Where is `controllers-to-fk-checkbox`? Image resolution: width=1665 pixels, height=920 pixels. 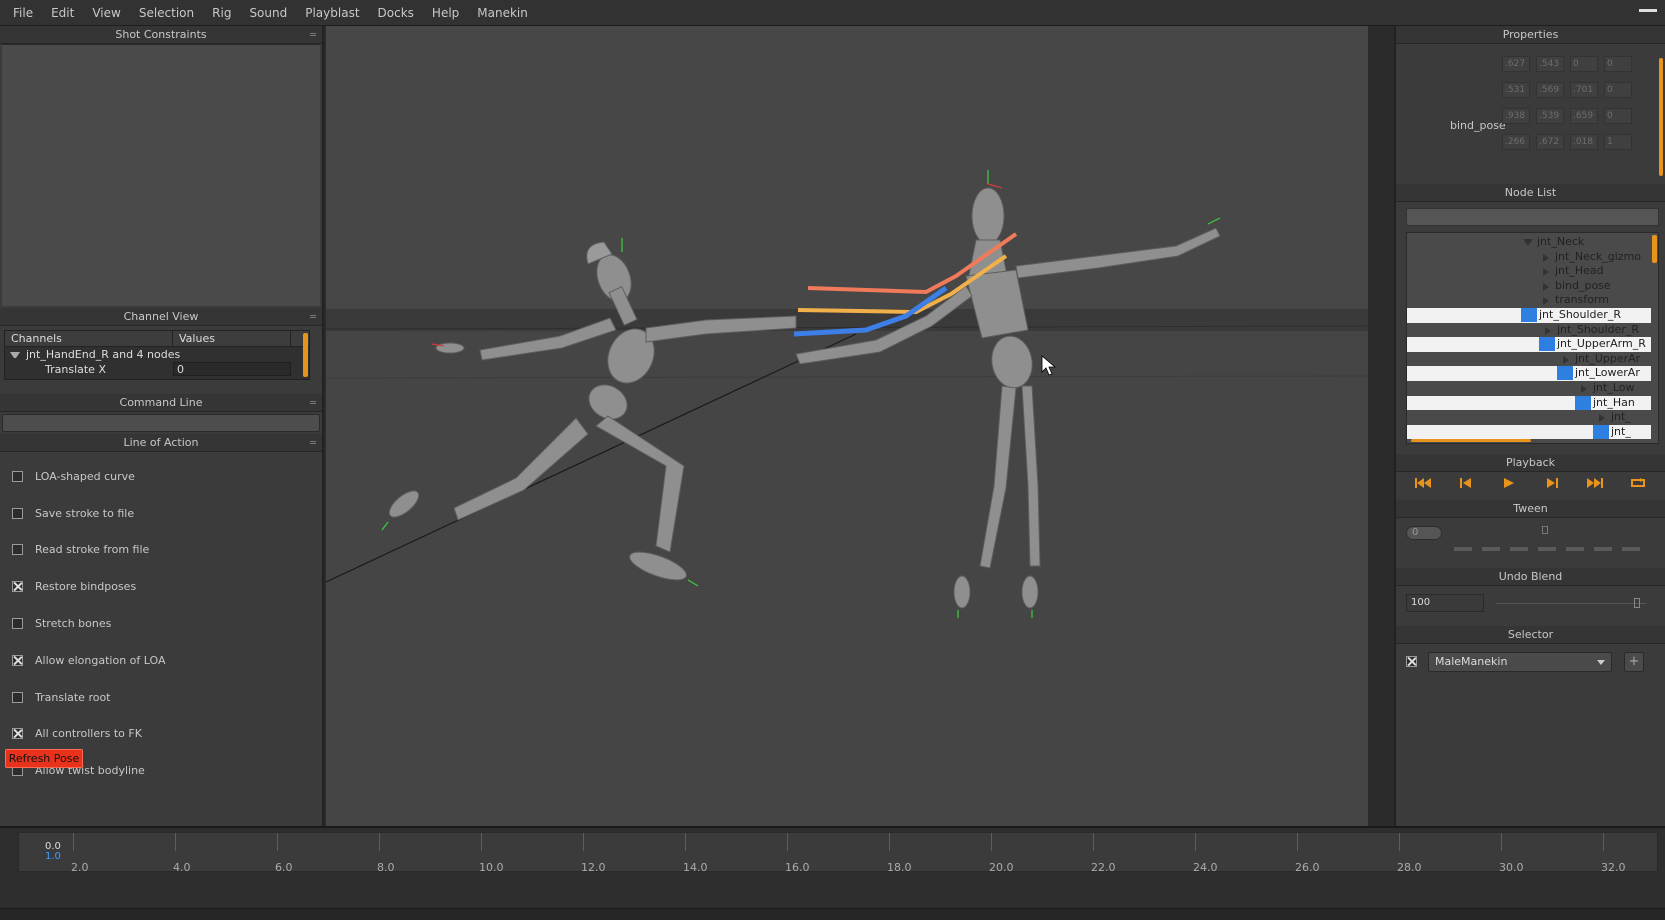
controllers-to-fk-checkbox is located at coordinates (17, 734).